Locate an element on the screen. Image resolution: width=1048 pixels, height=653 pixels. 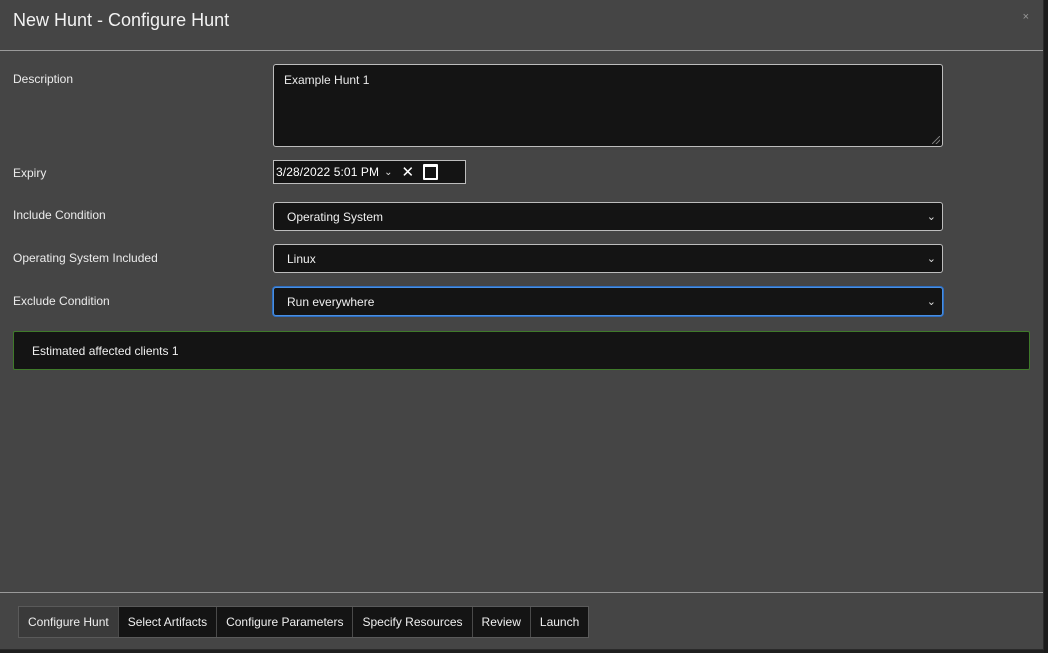
include-condition-value: Operating System is located at coordinates (335, 216).